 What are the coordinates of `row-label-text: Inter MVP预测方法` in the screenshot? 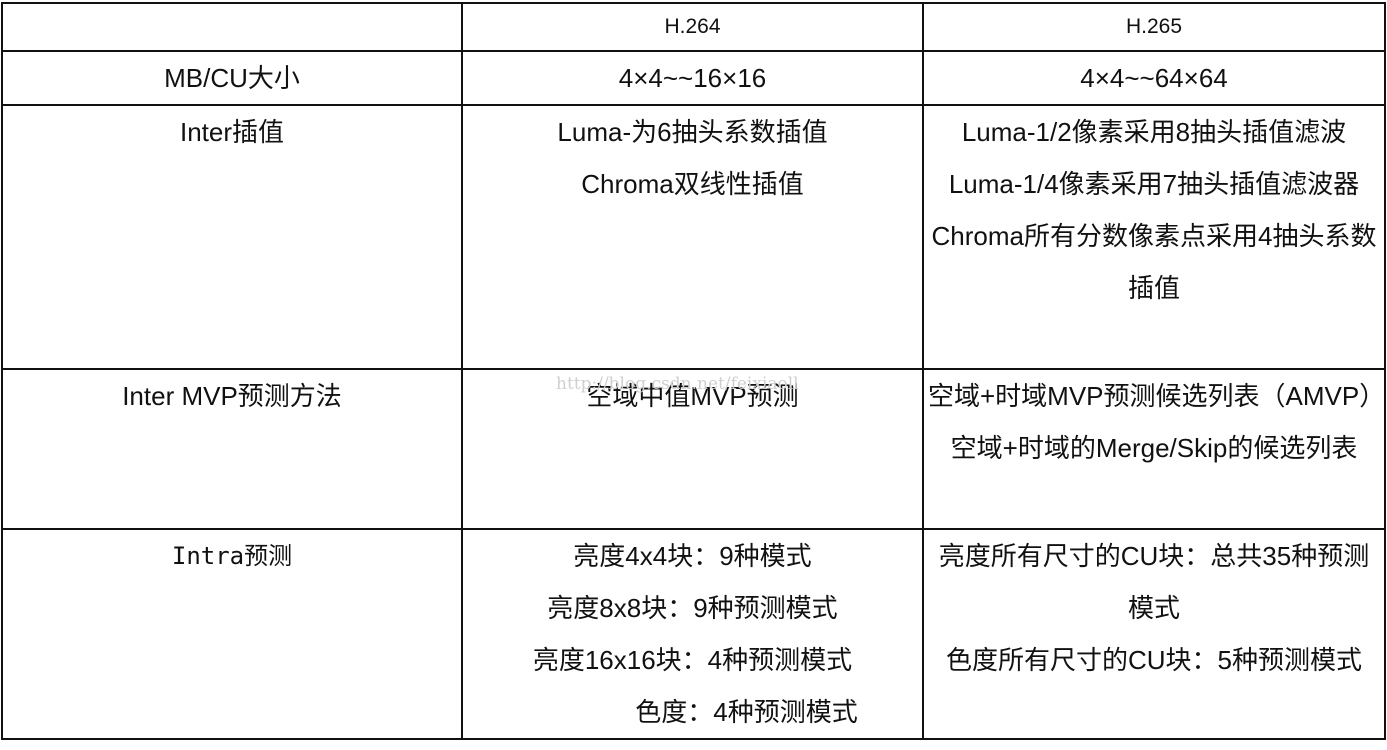 It's located at (232, 396).